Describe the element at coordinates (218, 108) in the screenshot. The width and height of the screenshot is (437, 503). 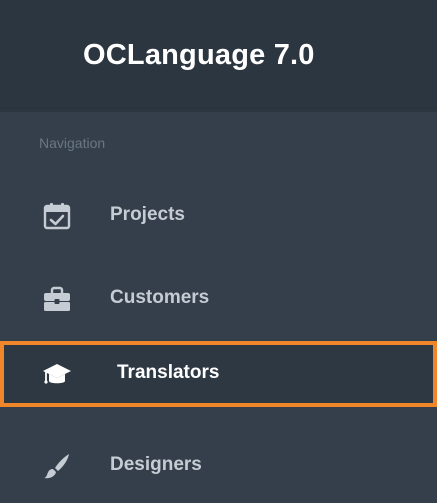
I see `header-divider` at that location.